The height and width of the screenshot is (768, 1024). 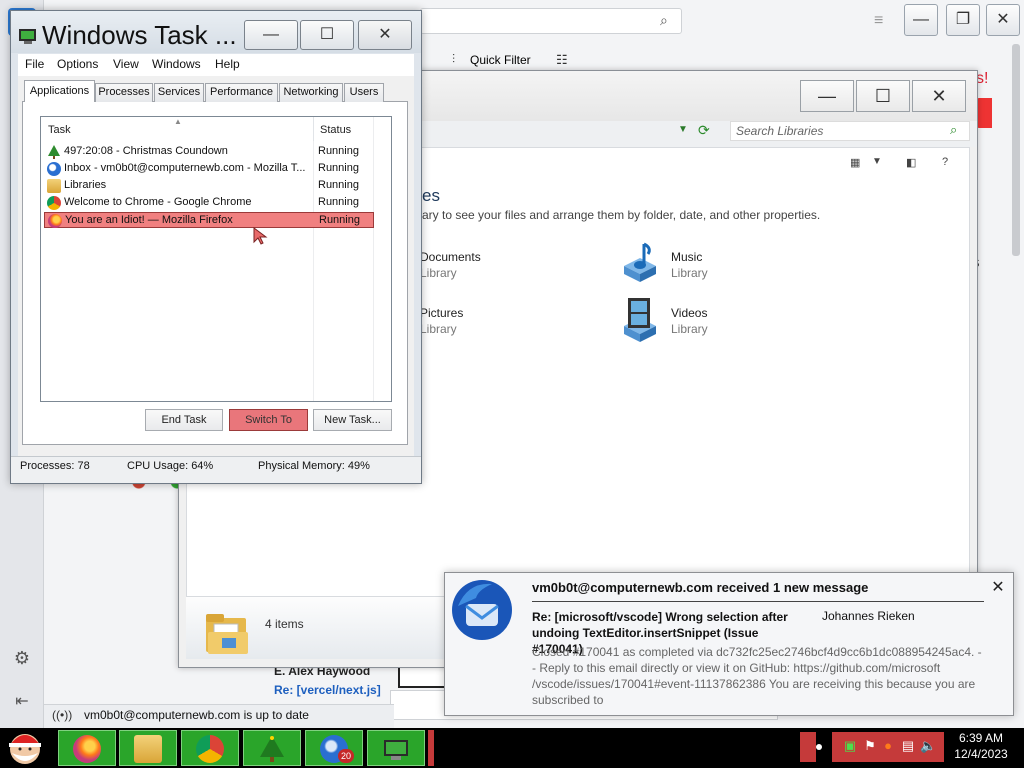 What do you see at coordinates (260, 236) in the screenshot?
I see `mouse-cursor-icon` at bounding box center [260, 236].